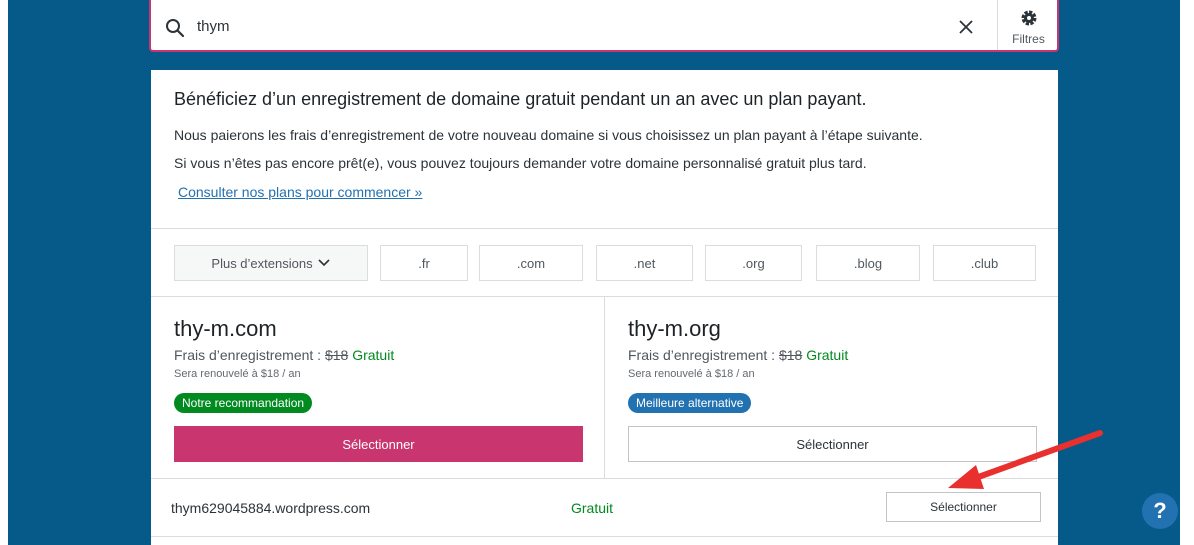 The height and width of the screenshot is (545, 1194). I want to click on domain-search-bar: Filtres, so click(604, 26).